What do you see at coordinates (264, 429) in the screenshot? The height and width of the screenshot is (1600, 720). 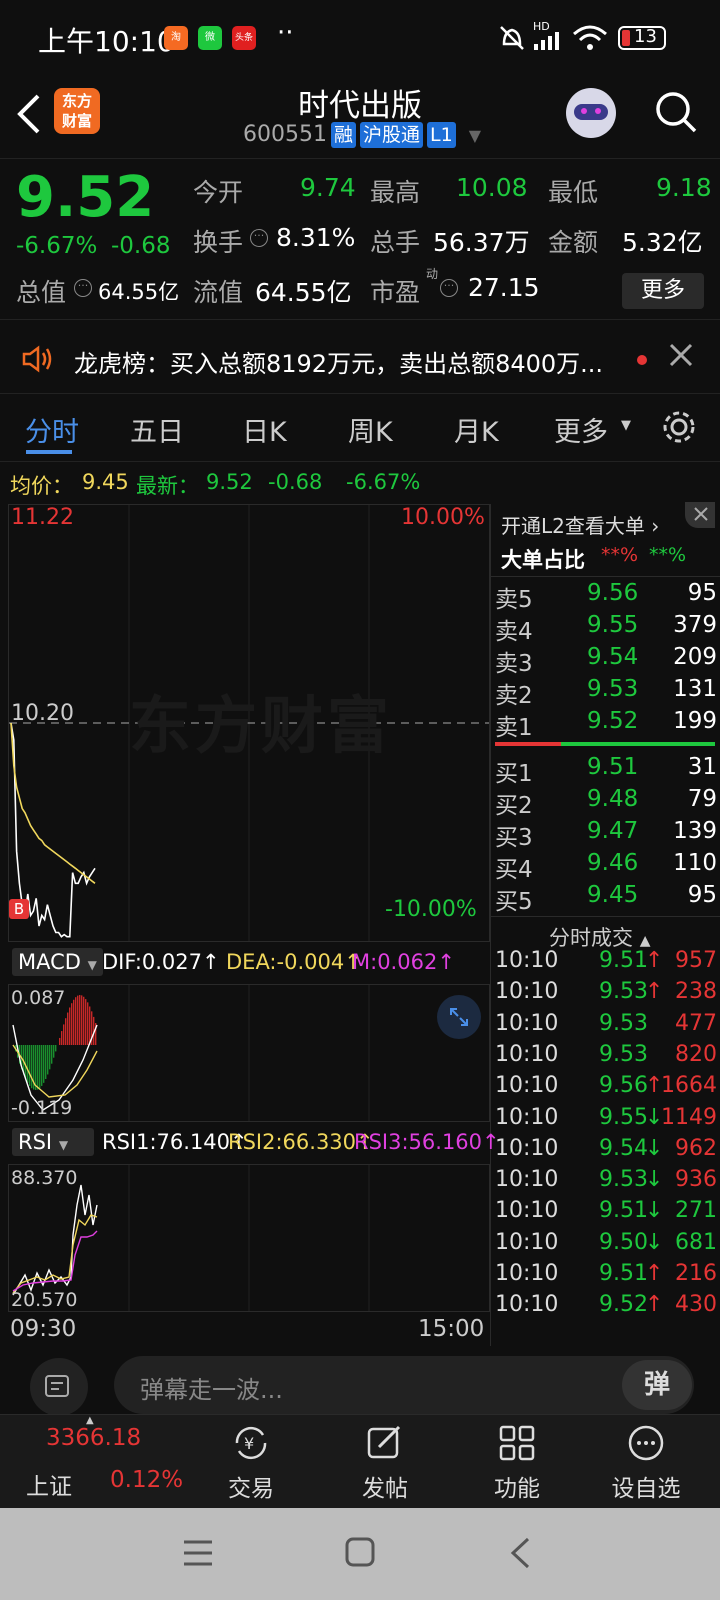 I see `tab-daily-k: 日K` at bounding box center [264, 429].